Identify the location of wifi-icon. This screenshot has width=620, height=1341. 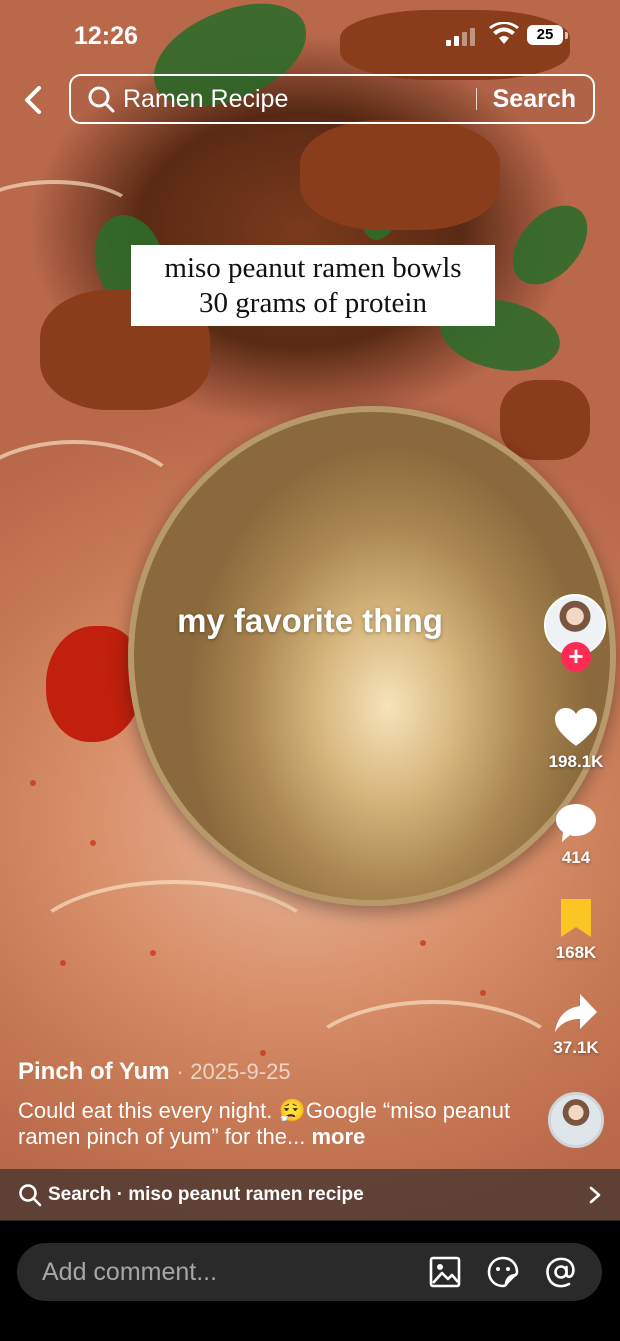
(504, 33).